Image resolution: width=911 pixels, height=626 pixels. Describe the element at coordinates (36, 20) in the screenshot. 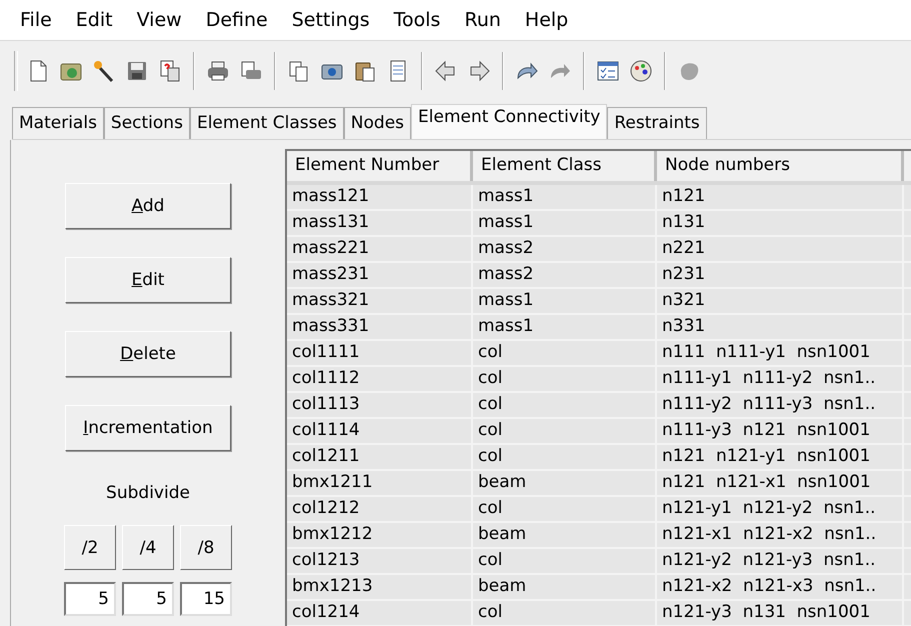

I see `menu-item: File` at that location.